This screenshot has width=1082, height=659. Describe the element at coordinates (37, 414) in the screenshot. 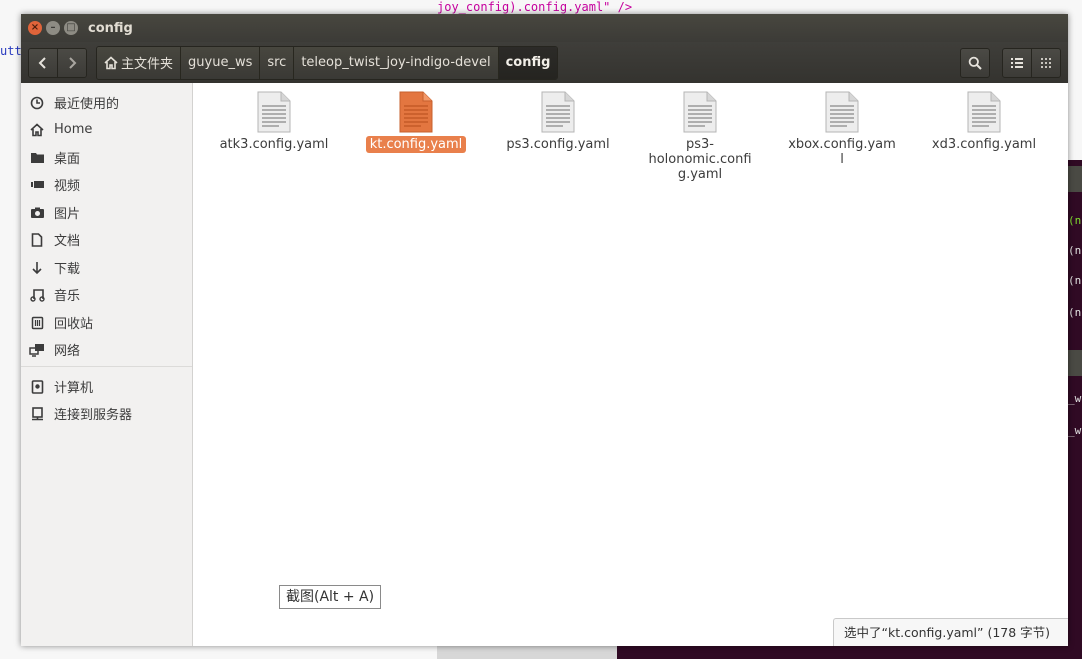

I see `server-icon` at that location.